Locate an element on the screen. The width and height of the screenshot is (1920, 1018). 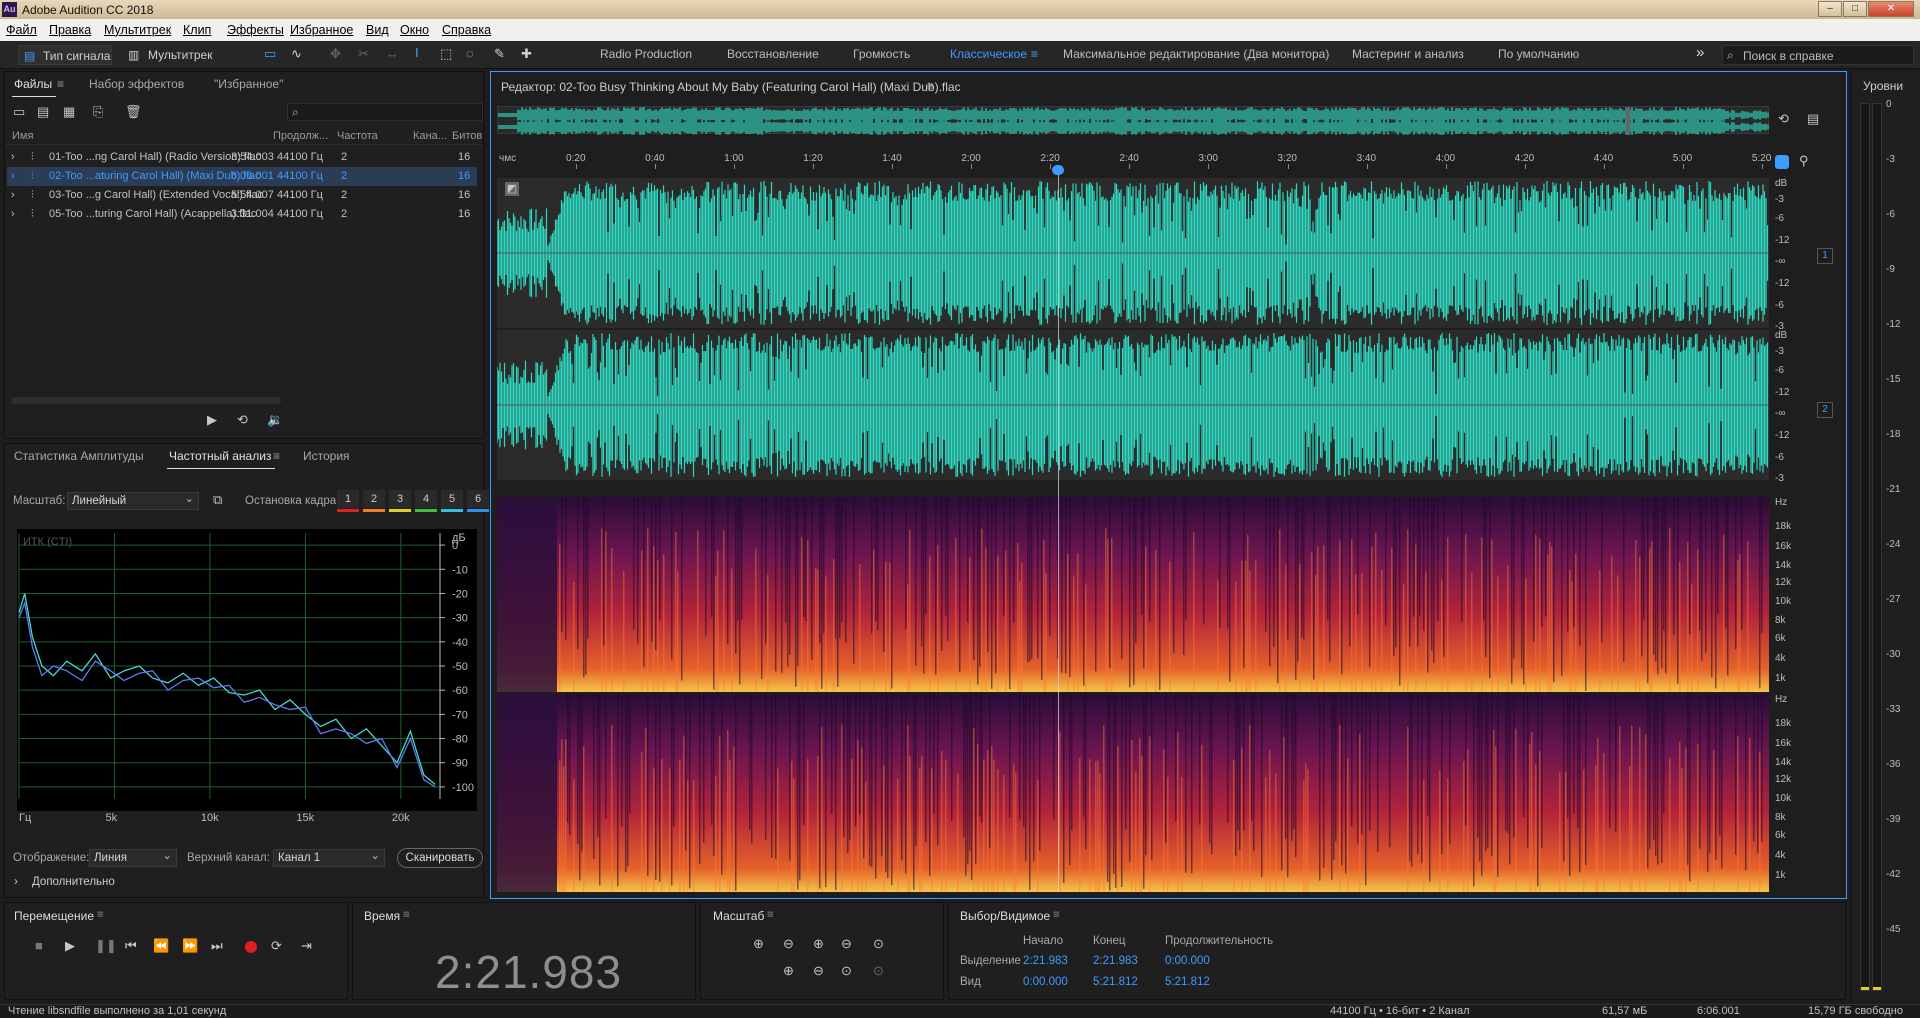
open-file-icon: ▭ is located at coordinates (19, 112).